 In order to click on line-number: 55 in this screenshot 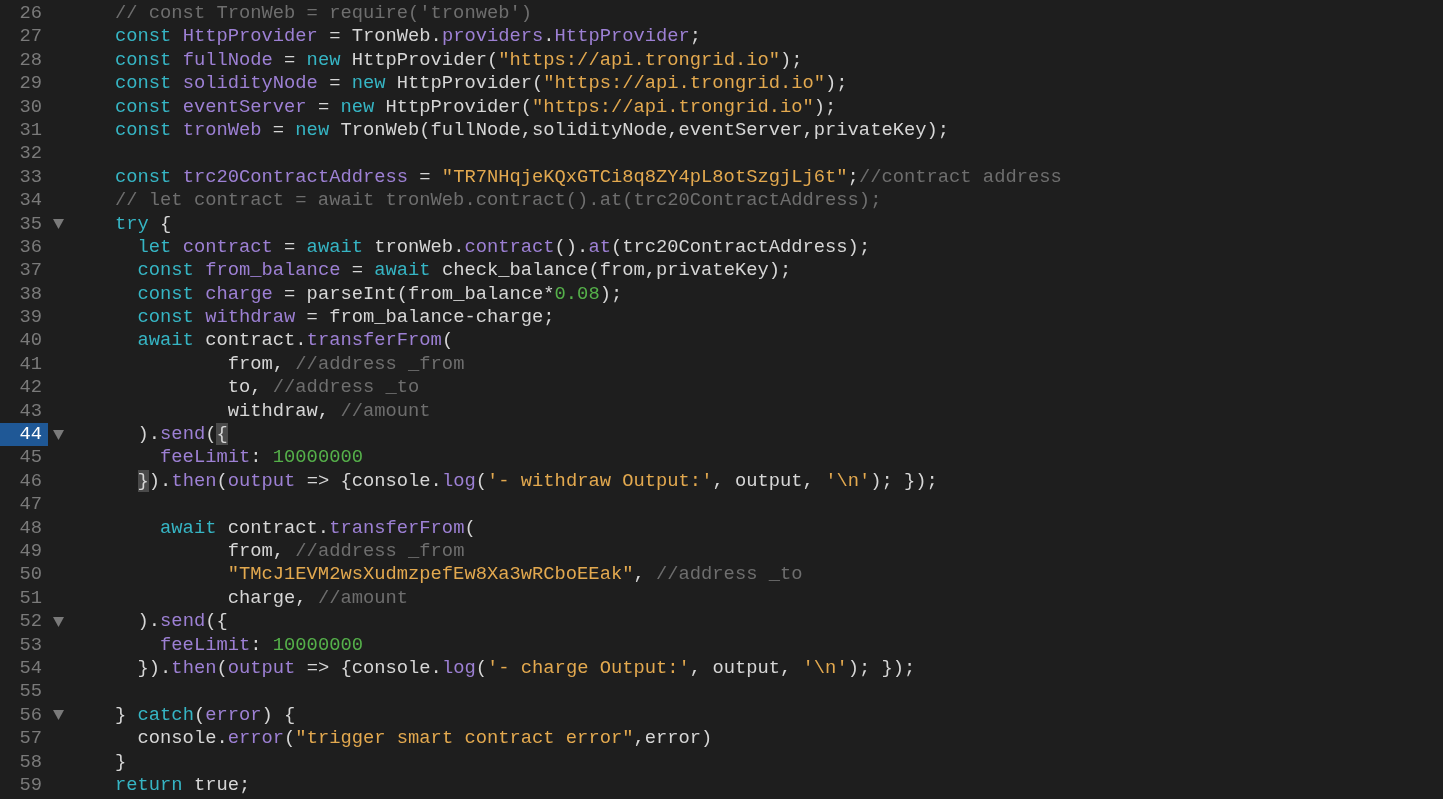, I will do `click(30, 692)`.